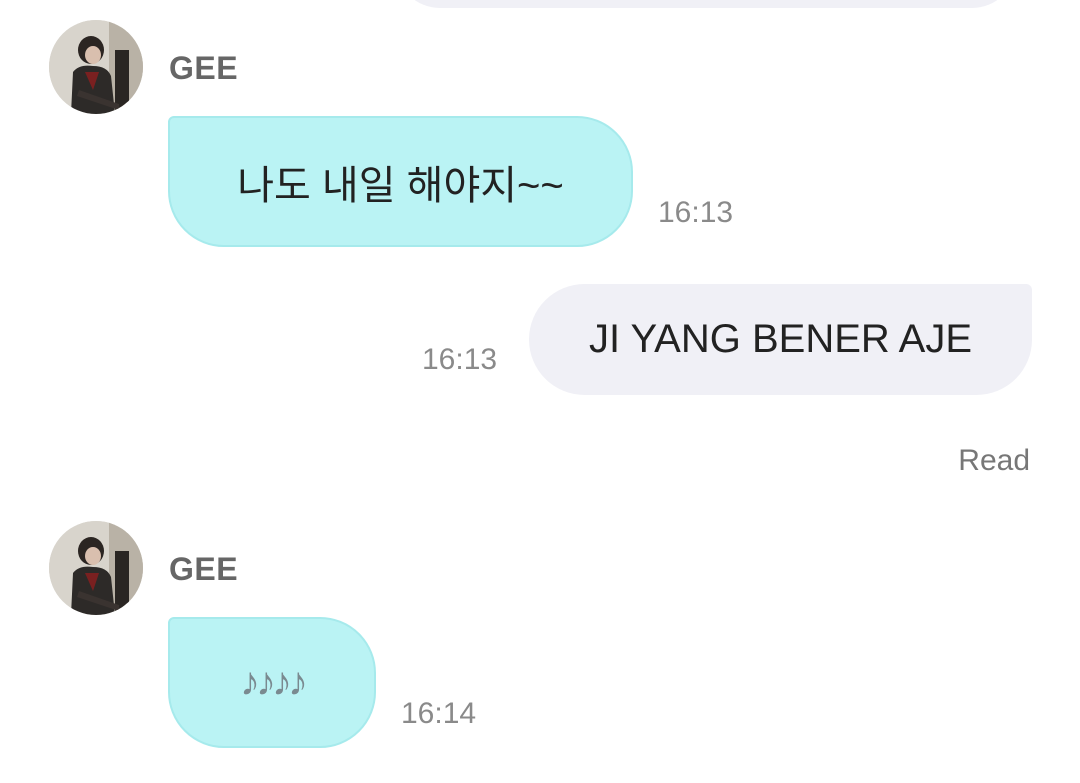  Describe the element at coordinates (400, 185) in the screenshot. I see `message-text: 나도 내일 해야지~~` at that location.